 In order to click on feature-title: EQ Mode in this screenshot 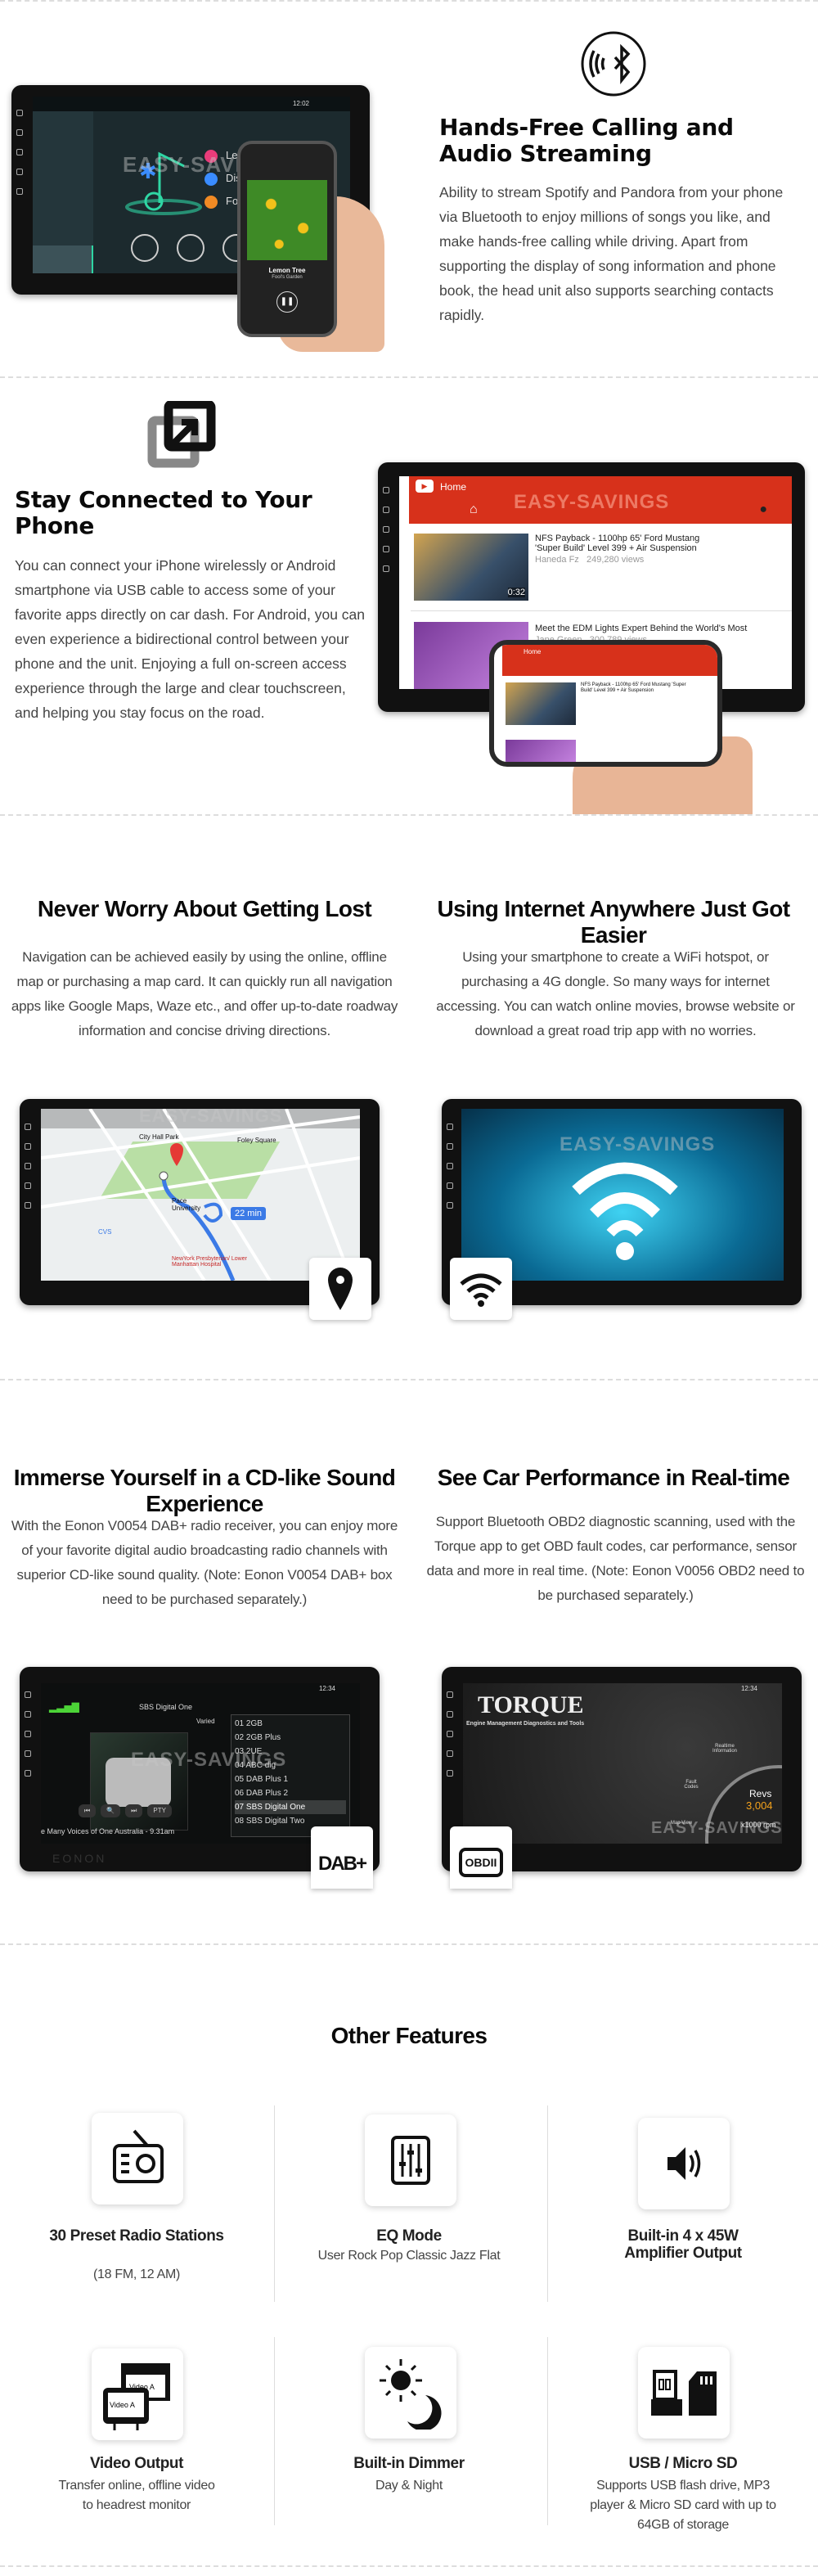, I will do `click(409, 2236)`.